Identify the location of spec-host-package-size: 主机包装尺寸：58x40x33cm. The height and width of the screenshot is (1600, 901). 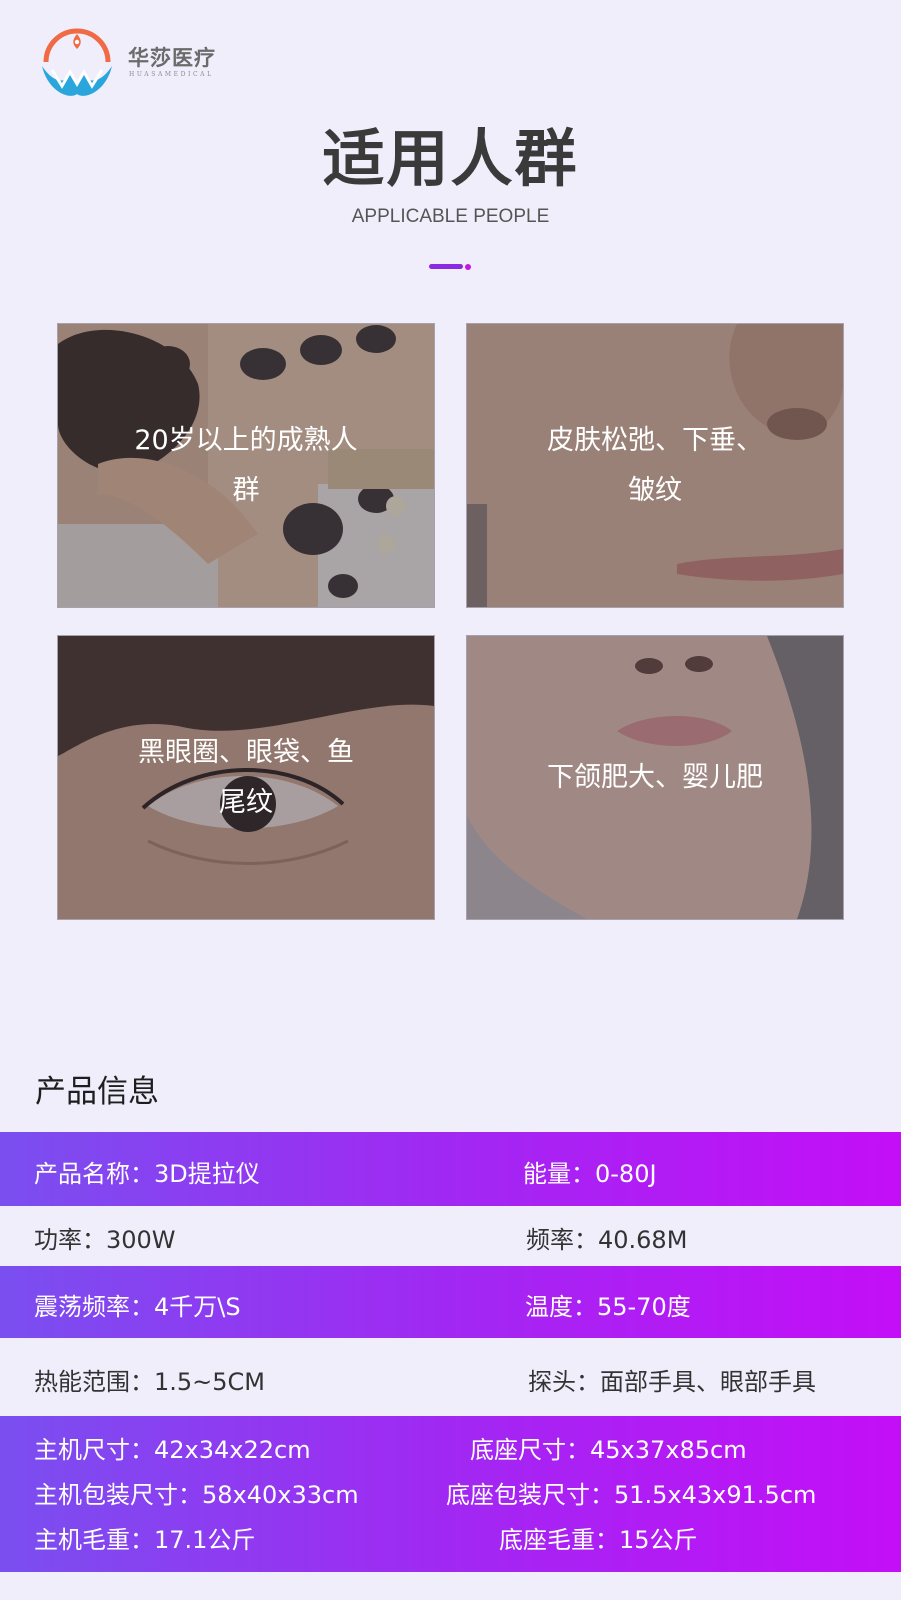
(196, 1495).